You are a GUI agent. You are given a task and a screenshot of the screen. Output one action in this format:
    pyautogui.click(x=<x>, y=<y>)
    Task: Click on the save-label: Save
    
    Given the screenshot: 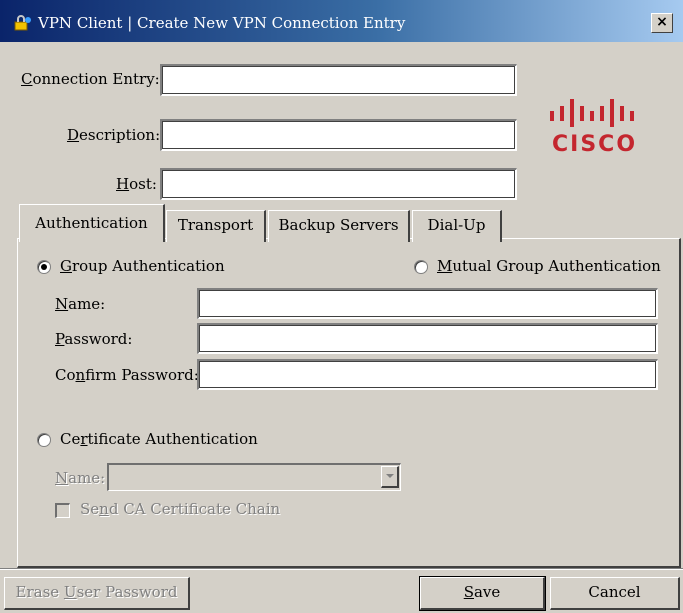 What is the action you would take?
    pyautogui.click(x=482, y=592)
    